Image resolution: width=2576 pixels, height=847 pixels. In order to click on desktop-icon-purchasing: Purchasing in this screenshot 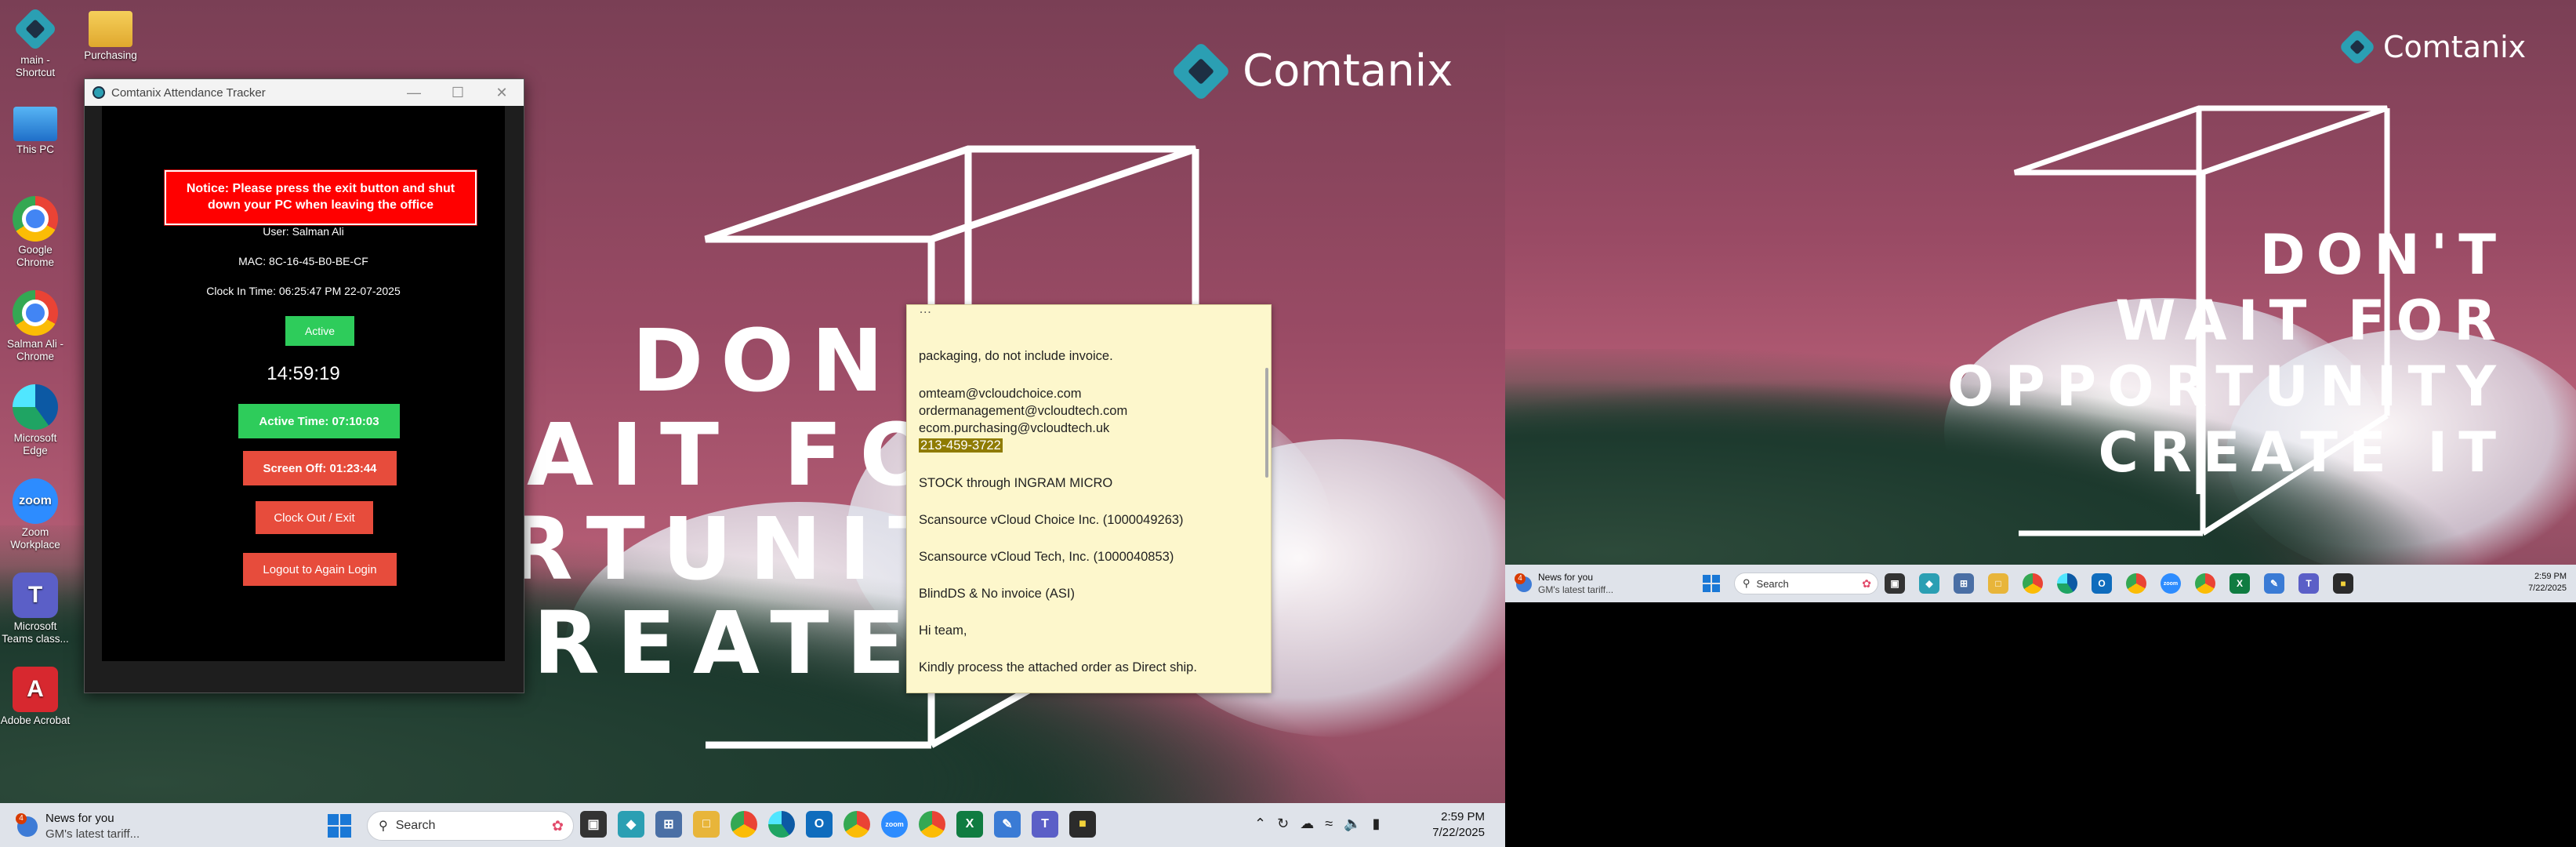, I will do `click(110, 34)`.